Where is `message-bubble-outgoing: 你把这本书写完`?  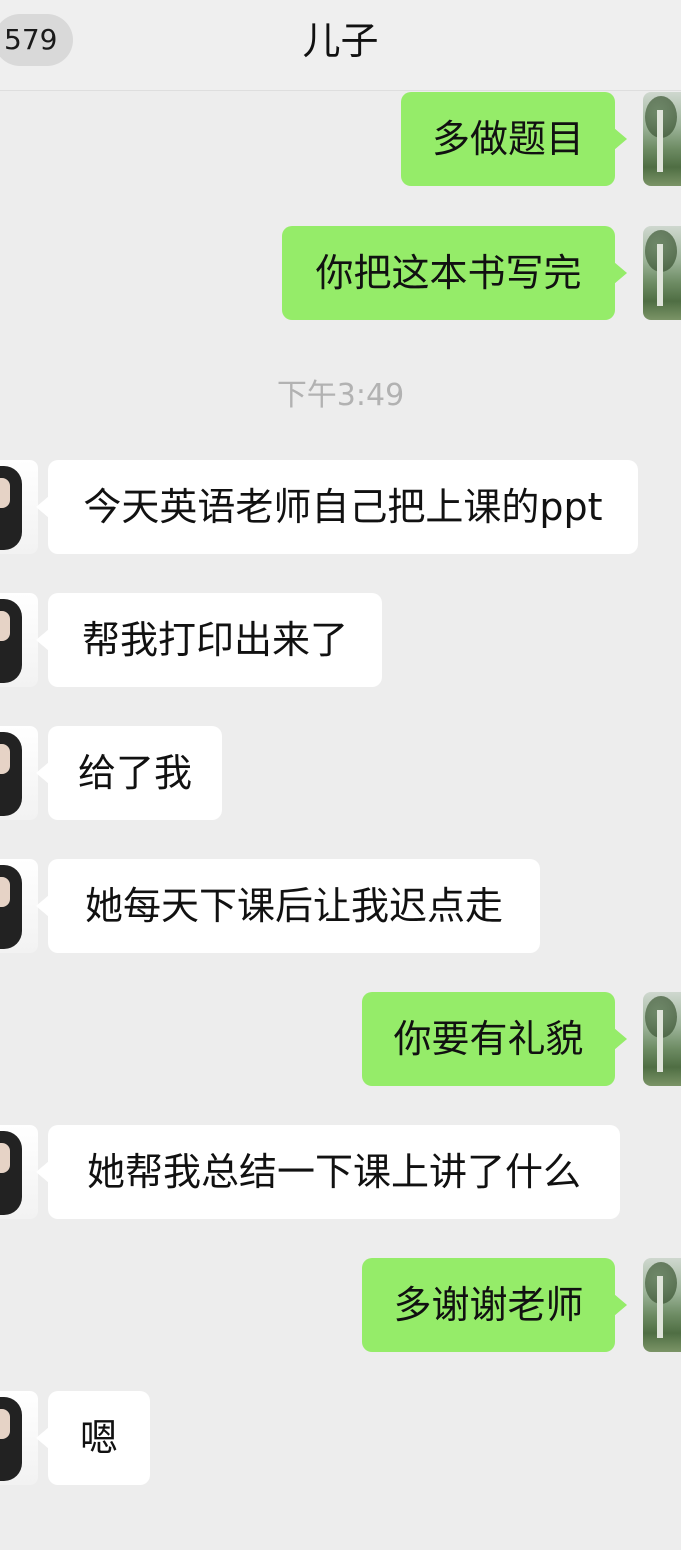
message-bubble-outgoing: 你把这本书写完 is located at coordinates (454, 273).